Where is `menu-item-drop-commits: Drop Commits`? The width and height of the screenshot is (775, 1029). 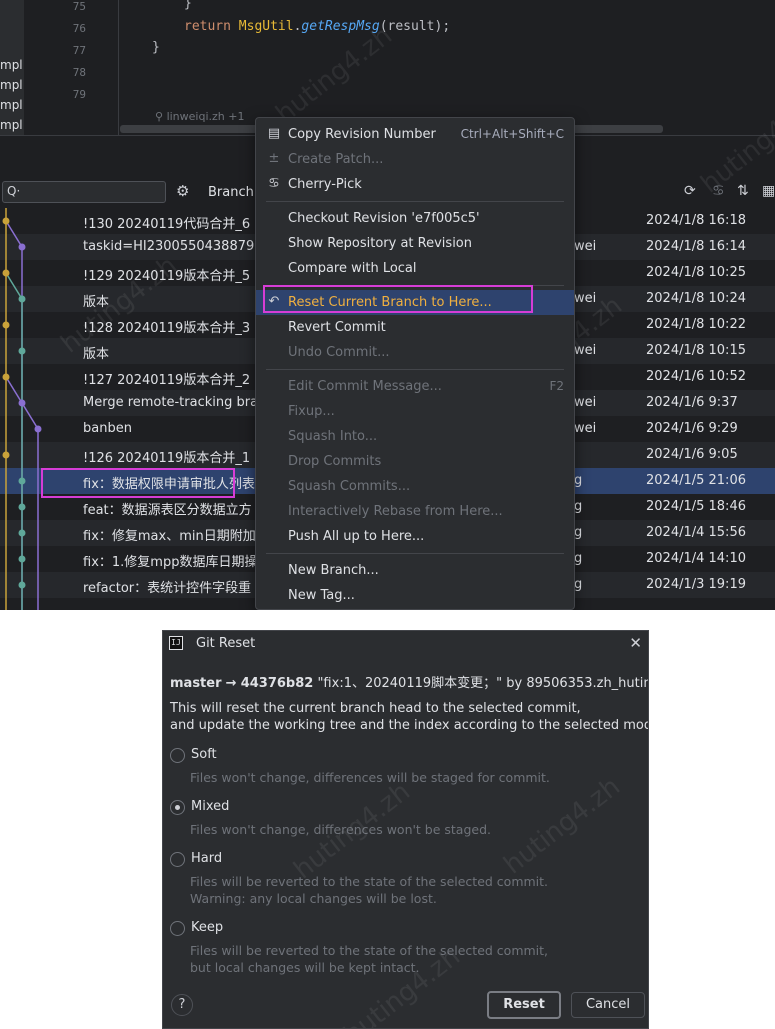 menu-item-drop-commits: Drop Commits is located at coordinates (415, 461).